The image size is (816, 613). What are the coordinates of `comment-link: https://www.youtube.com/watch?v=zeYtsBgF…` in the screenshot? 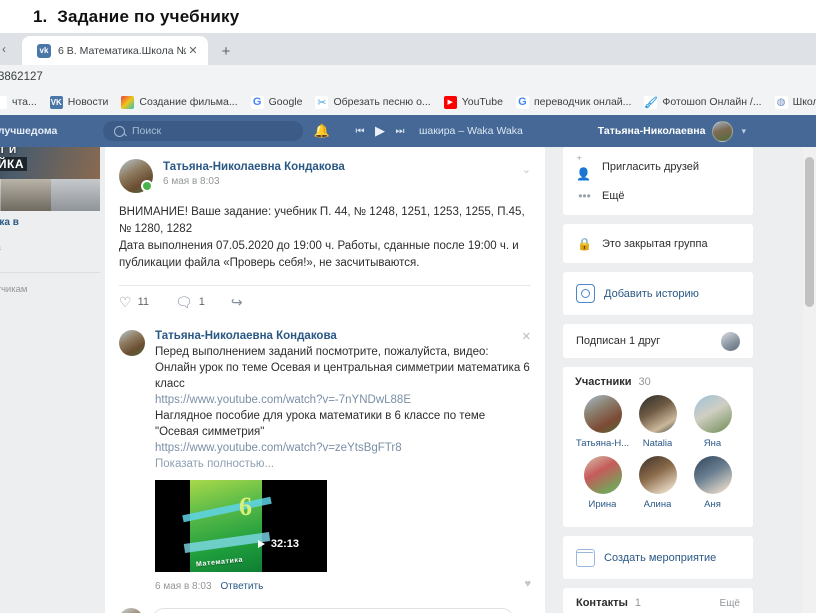 It's located at (343, 448).